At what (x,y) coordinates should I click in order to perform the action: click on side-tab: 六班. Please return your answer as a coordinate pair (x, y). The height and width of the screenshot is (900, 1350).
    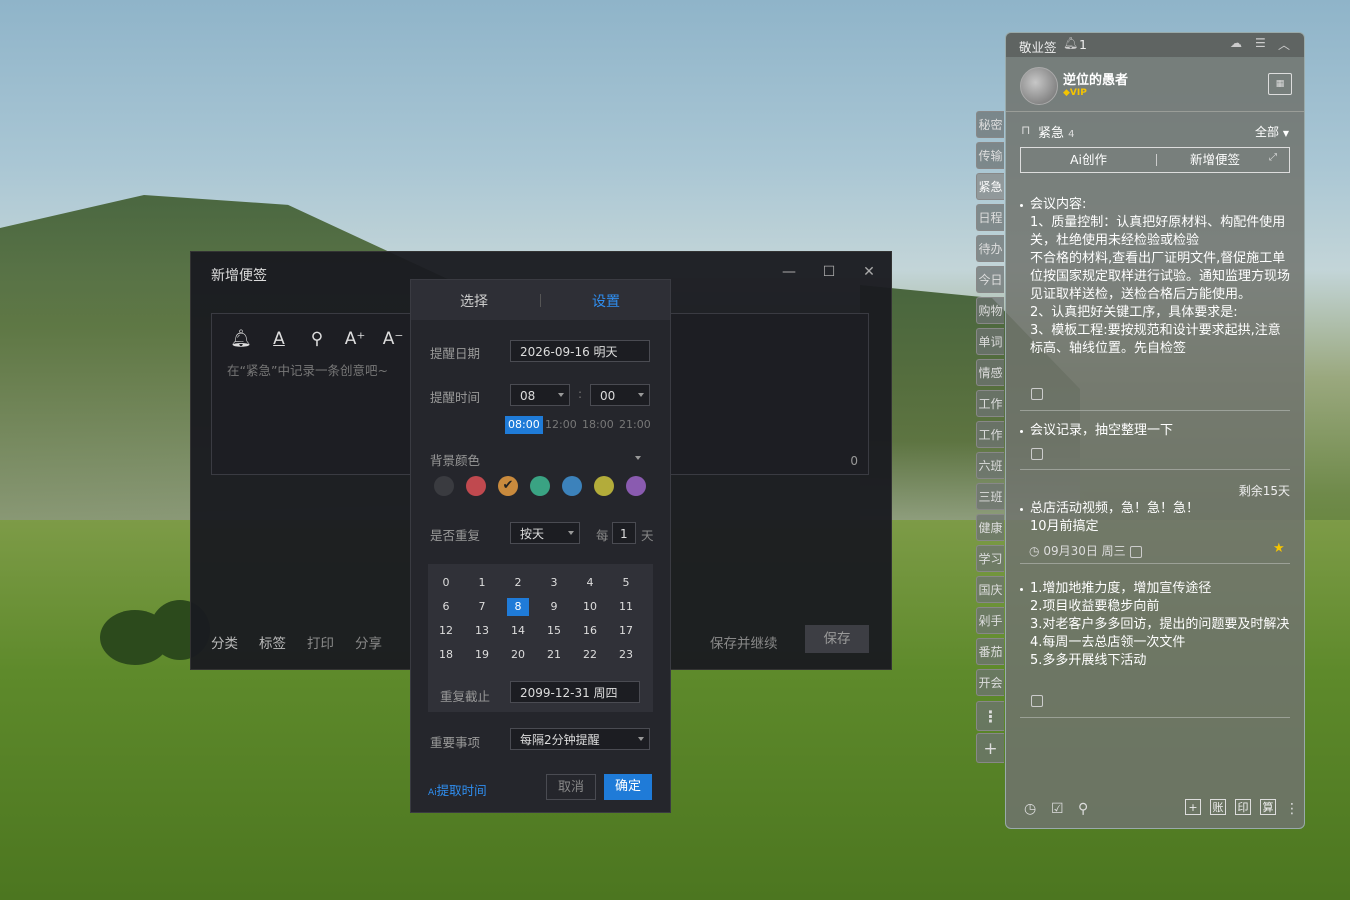
    Looking at the image, I should click on (990, 465).